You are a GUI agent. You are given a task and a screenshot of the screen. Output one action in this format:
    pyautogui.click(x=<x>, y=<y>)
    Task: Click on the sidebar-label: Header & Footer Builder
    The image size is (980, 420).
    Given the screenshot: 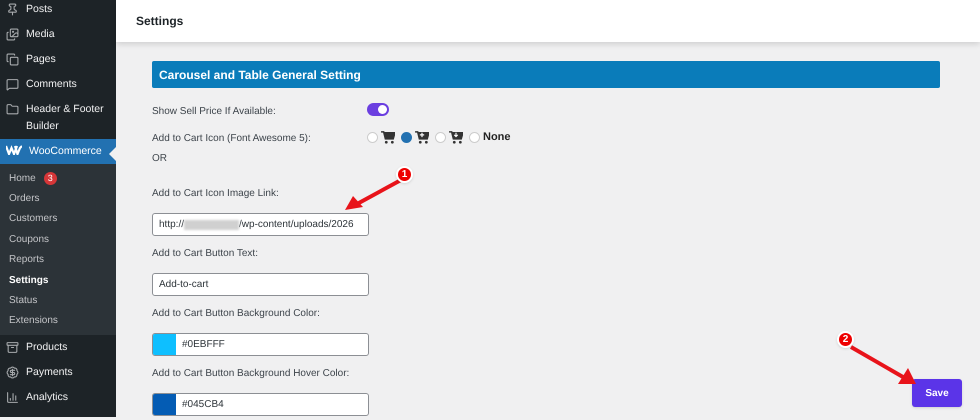 What is the action you would take?
    pyautogui.click(x=65, y=118)
    